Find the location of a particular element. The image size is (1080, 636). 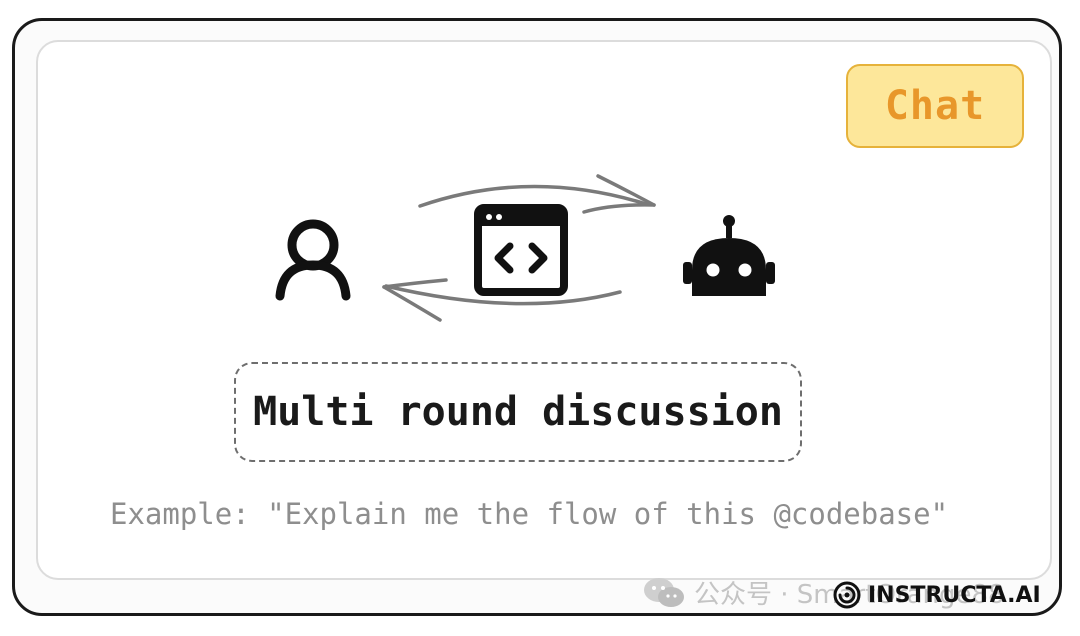

brand-name: INSTRUCTA.AI is located at coordinates (954, 595).